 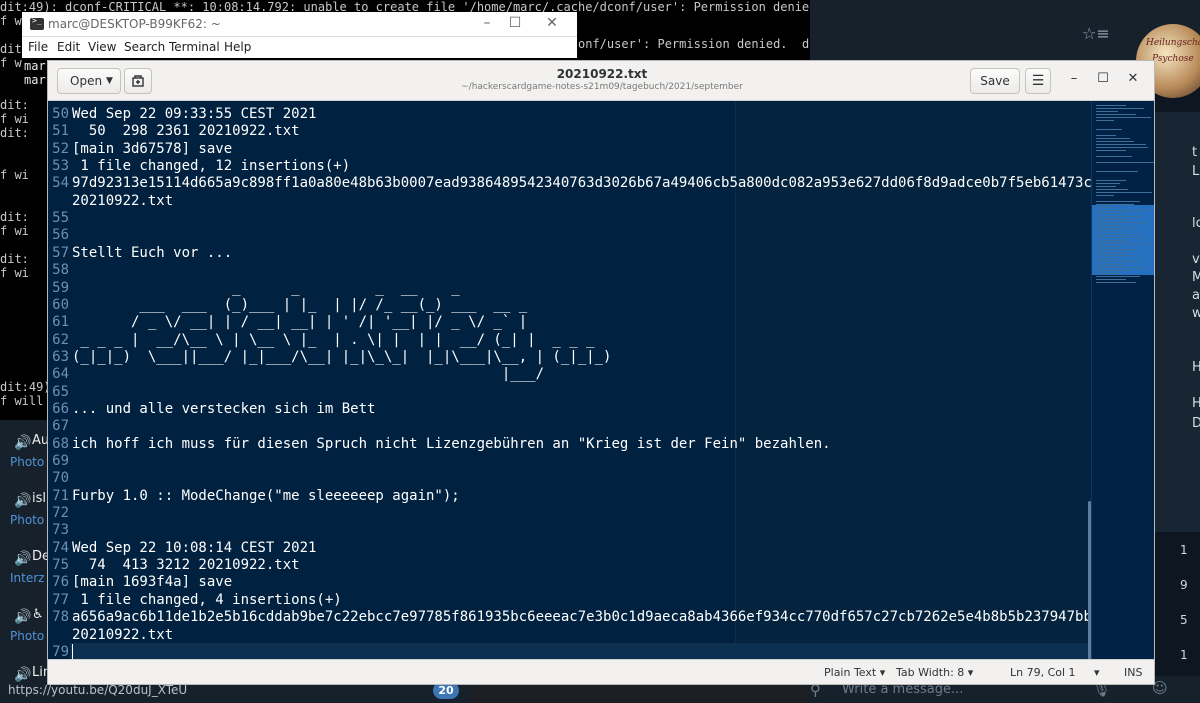 I want to click on line-number: 51, so click(x=60, y=131).